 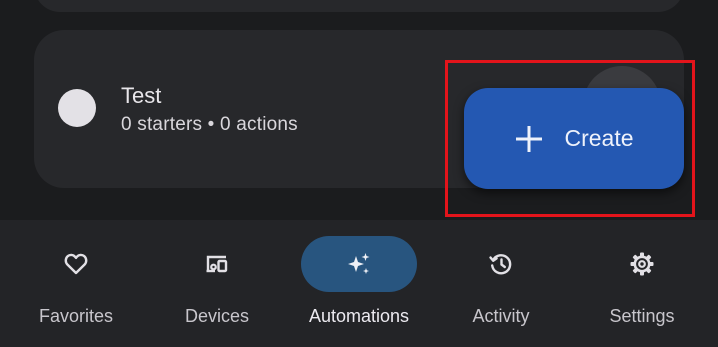 I want to click on nav-label-activity: Activity, so click(x=501, y=316).